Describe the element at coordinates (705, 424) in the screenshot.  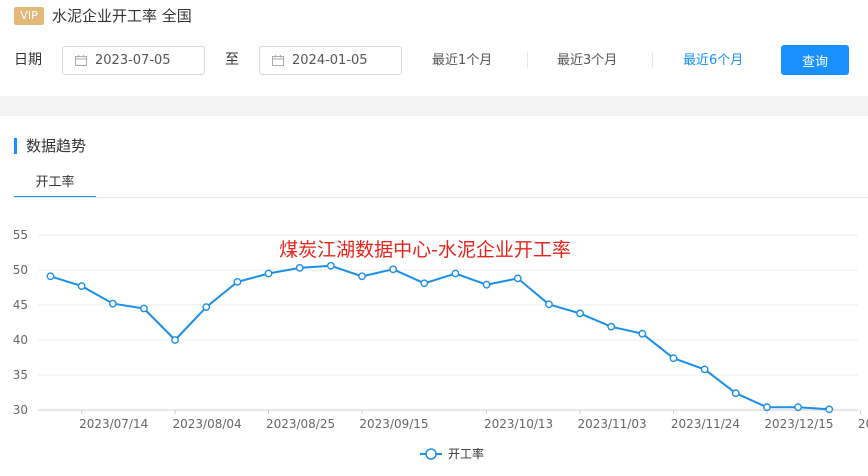
I see `x-tick-label: 2023/11/24` at that location.